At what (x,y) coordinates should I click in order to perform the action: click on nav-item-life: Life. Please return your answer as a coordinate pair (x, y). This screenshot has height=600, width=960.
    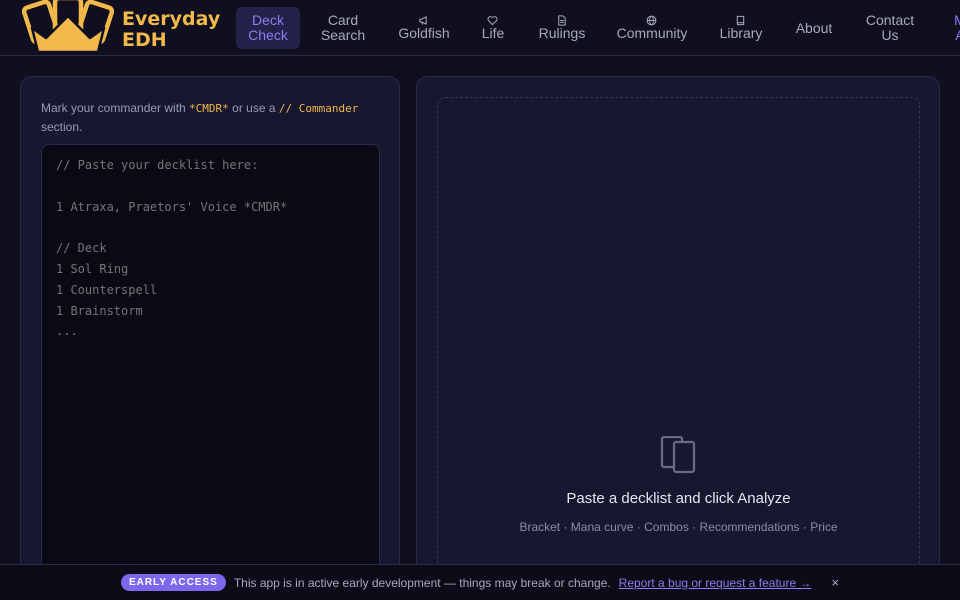
    Looking at the image, I should click on (493, 28).